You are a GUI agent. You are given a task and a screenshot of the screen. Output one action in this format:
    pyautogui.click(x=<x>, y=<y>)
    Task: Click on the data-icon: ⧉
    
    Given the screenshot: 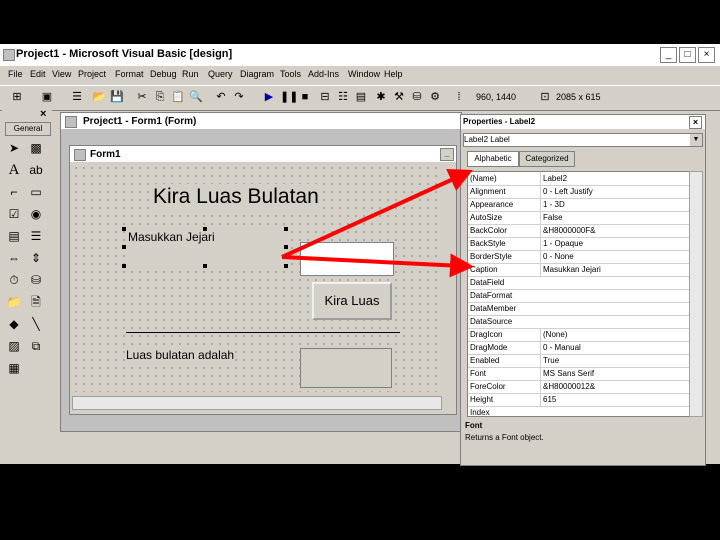 What is the action you would take?
    pyautogui.click(x=36, y=346)
    